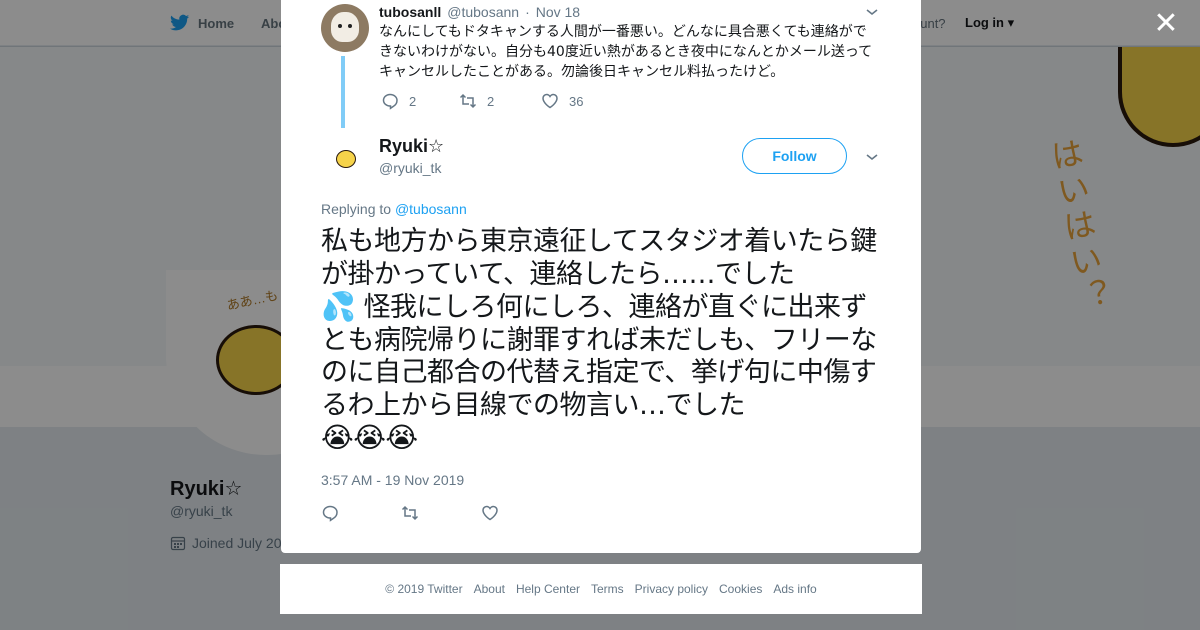 Image resolution: width=1200 pixels, height=630 pixels. Describe the element at coordinates (483, 12) in the screenshot. I see `parent-author-handle: @tubosann` at that location.